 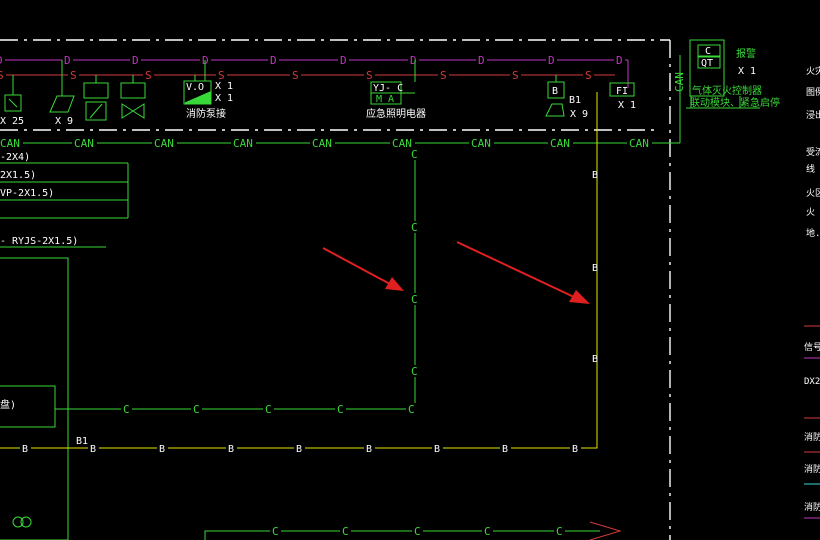 What do you see at coordinates (812, 347) in the screenshot?
I see `legend-1: 信号-` at bounding box center [812, 347].